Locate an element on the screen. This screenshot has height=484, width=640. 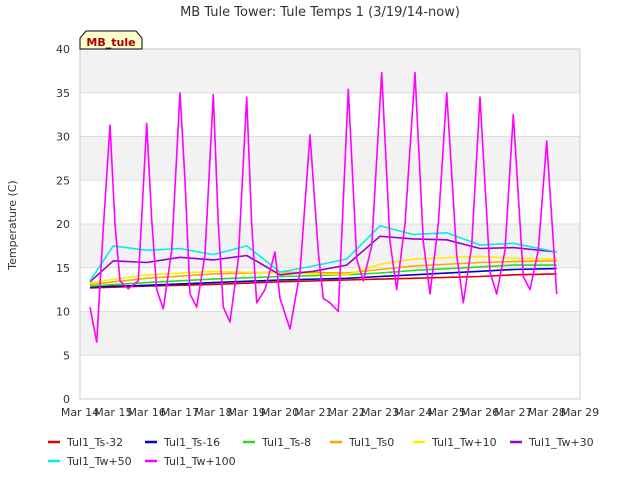
y-tick-label: 25 is located at coordinates (63, 180).